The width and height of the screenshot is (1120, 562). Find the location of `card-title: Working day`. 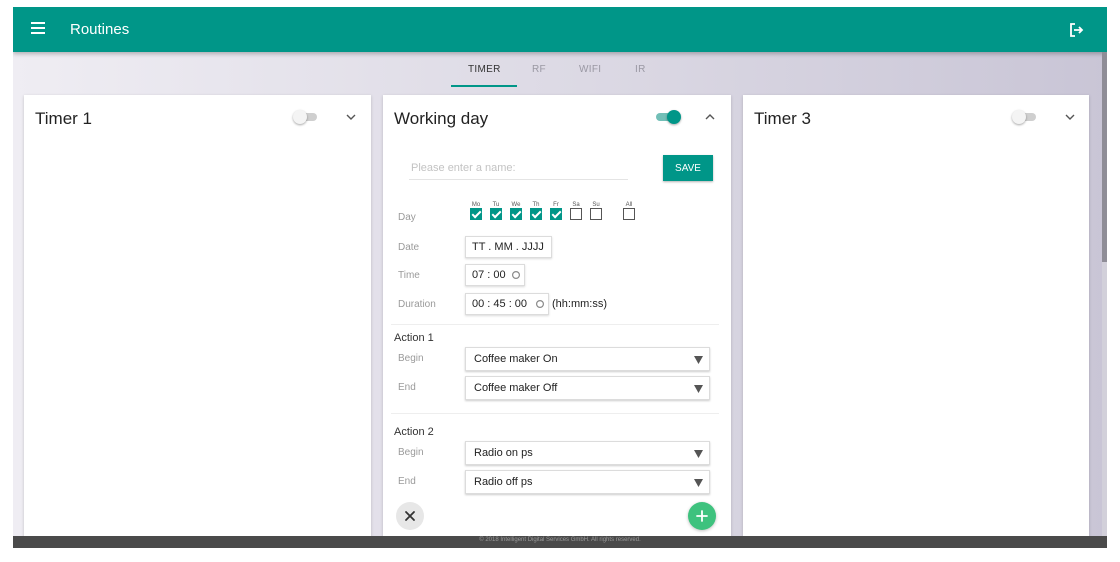

card-title: Working day is located at coordinates (441, 118).